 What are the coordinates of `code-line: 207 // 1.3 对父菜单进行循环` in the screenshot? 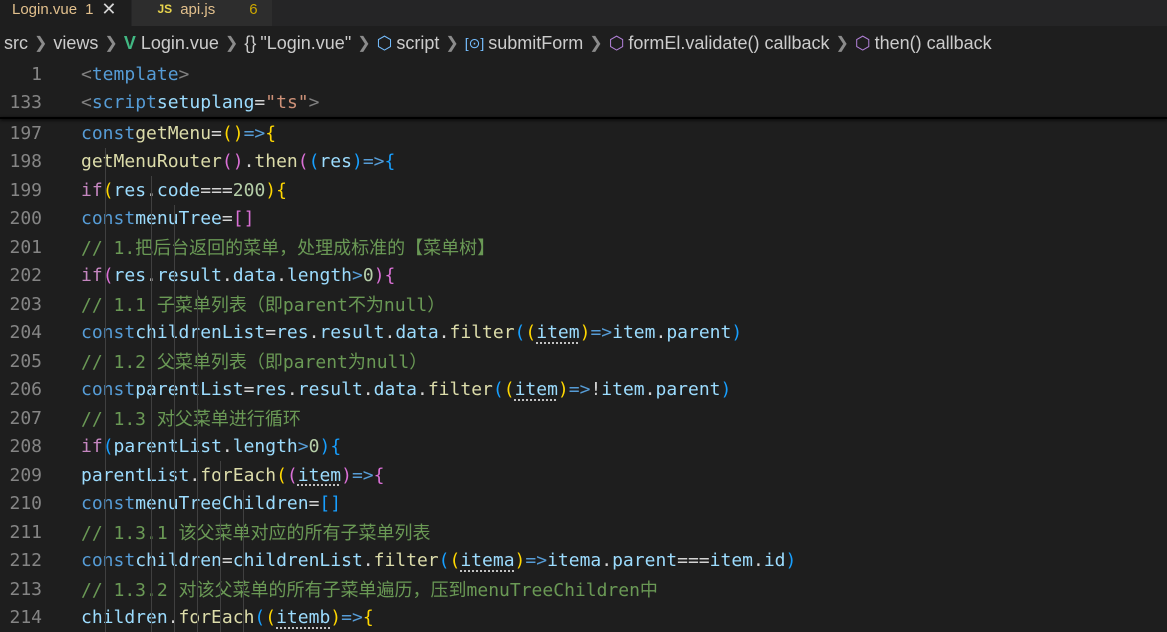 It's located at (583, 418).